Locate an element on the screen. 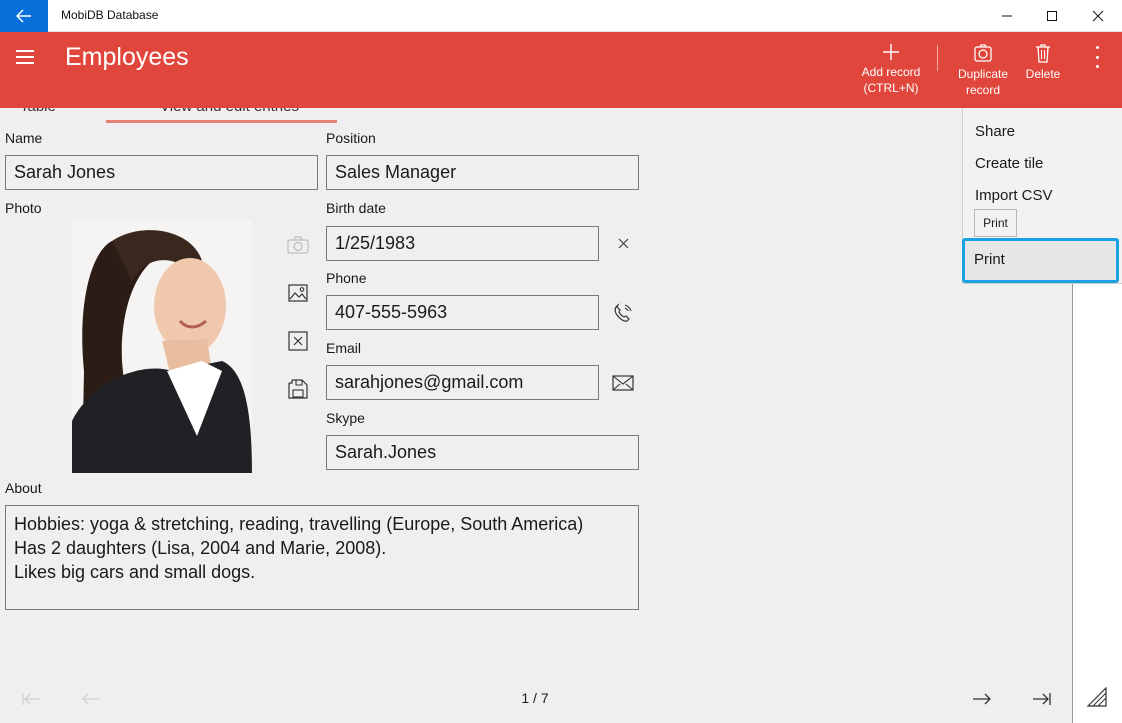  skype-label: Skype is located at coordinates (345, 418).